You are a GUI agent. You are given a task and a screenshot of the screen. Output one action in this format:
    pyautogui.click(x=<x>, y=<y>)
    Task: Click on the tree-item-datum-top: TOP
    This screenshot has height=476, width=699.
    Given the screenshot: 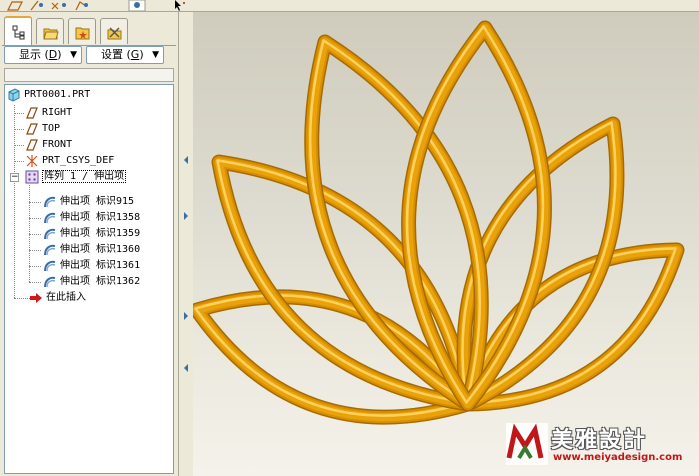 What is the action you would take?
    pyautogui.click(x=42, y=129)
    